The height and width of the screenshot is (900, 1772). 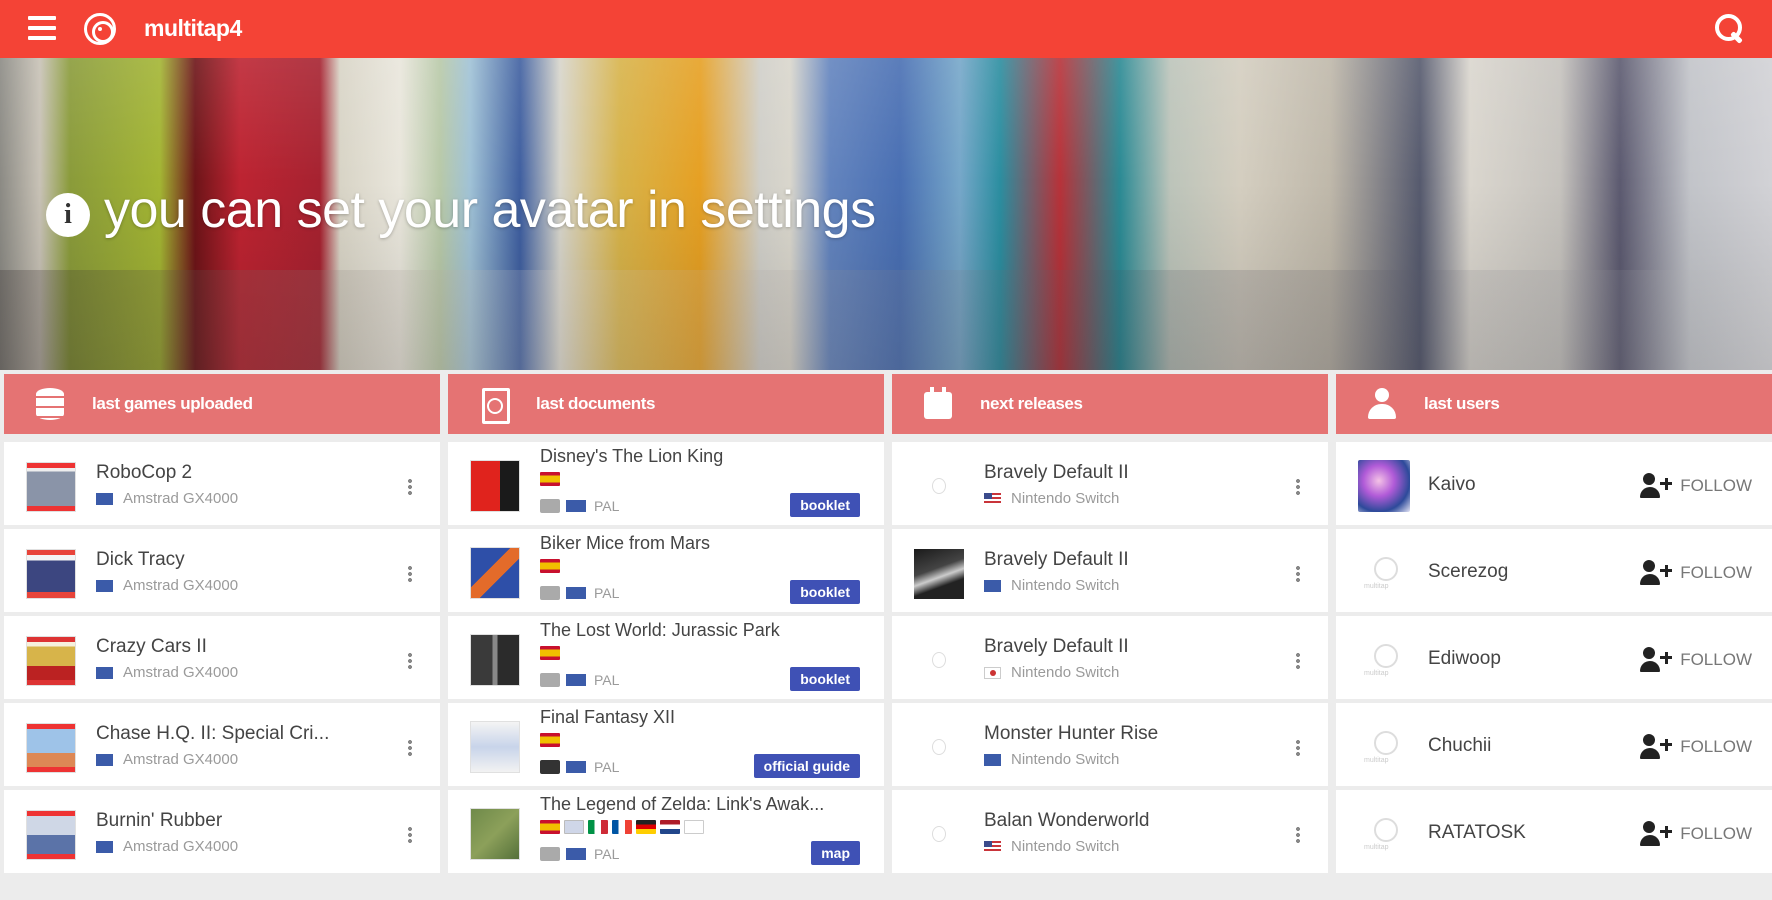 What do you see at coordinates (1554, 404) in the screenshot?
I see `last-users-header: last users` at bounding box center [1554, 404].